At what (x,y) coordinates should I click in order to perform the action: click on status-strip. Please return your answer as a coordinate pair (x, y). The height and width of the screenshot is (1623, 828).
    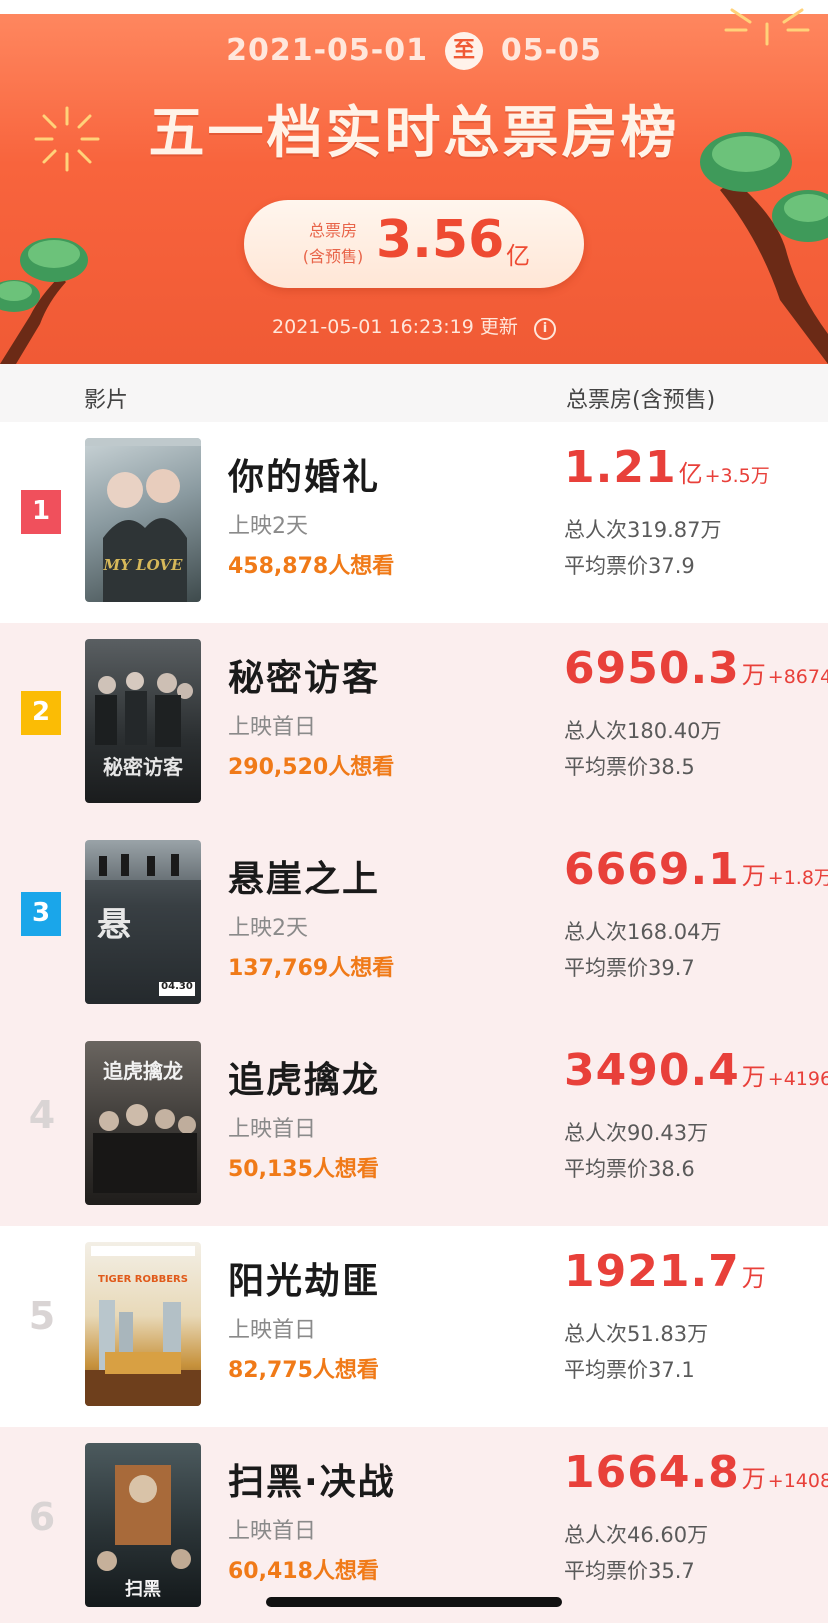
    Looking at the image, I should click on (414, 7).